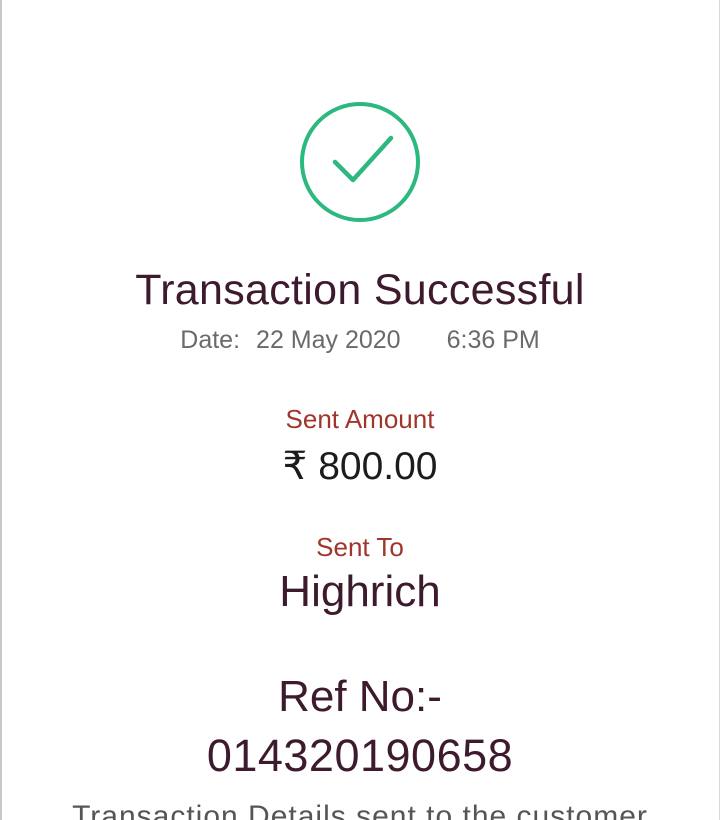 This screenshot has height=820, width=720. Describe the element at coordinates (328, 340) in the screenshot. I see `date-value: 22 May 2020` at that location.